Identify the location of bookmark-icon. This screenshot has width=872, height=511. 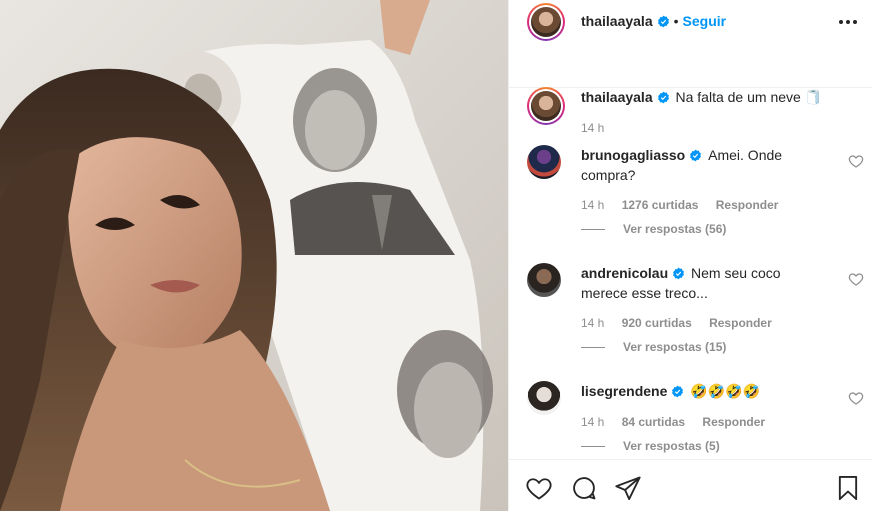
(848, 488).